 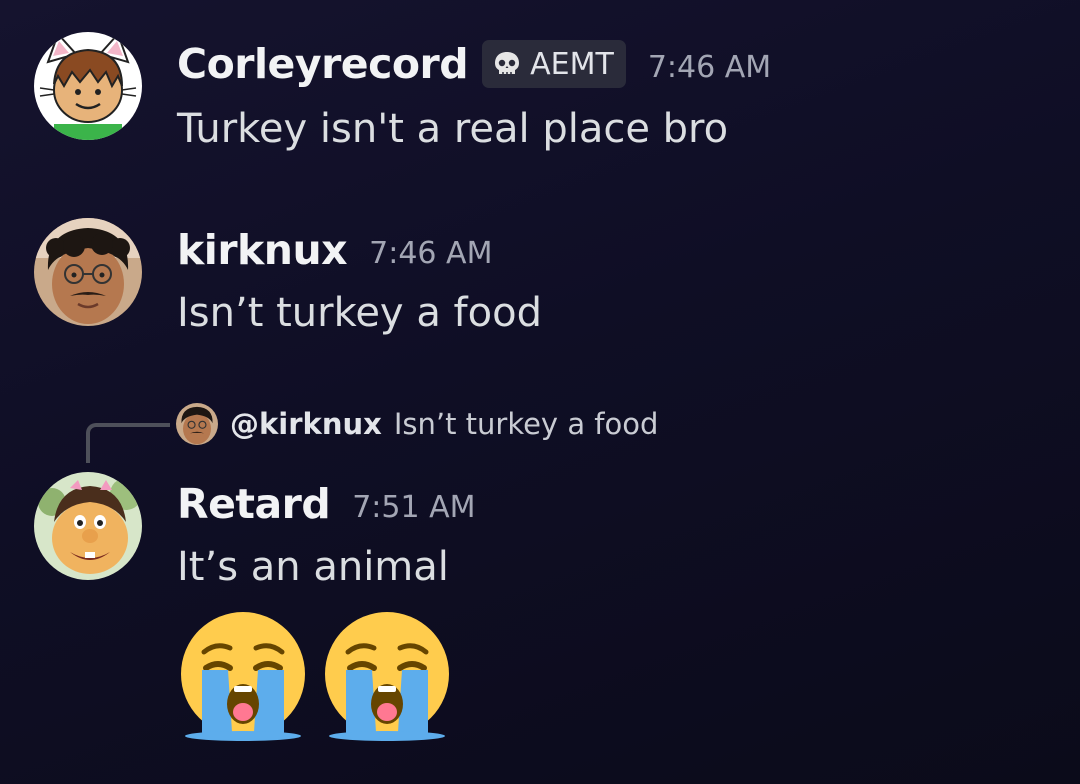 I want to click on username: Retard, so click(x=254, y=504).